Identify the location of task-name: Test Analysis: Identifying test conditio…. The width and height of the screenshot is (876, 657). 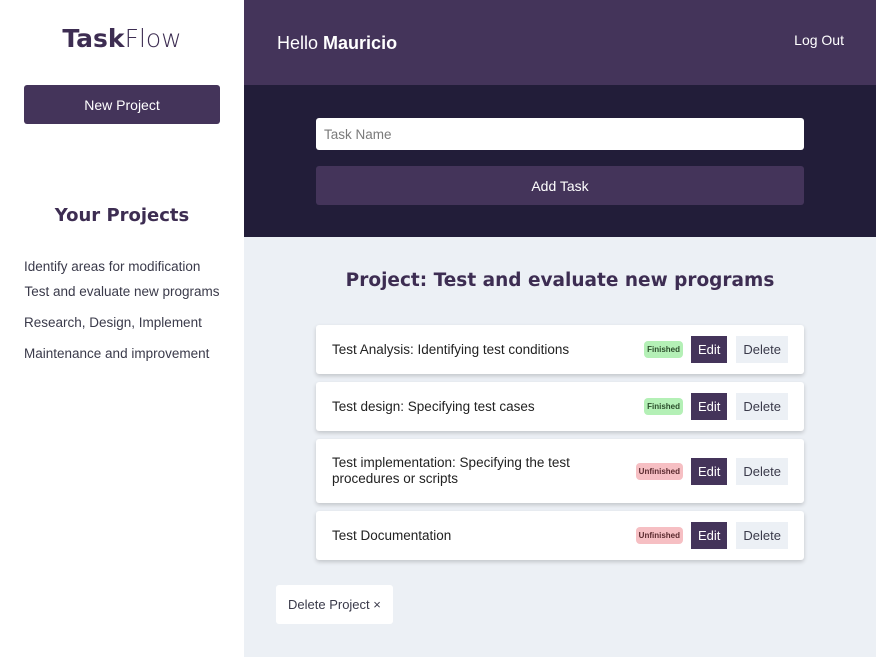
(451, 349).